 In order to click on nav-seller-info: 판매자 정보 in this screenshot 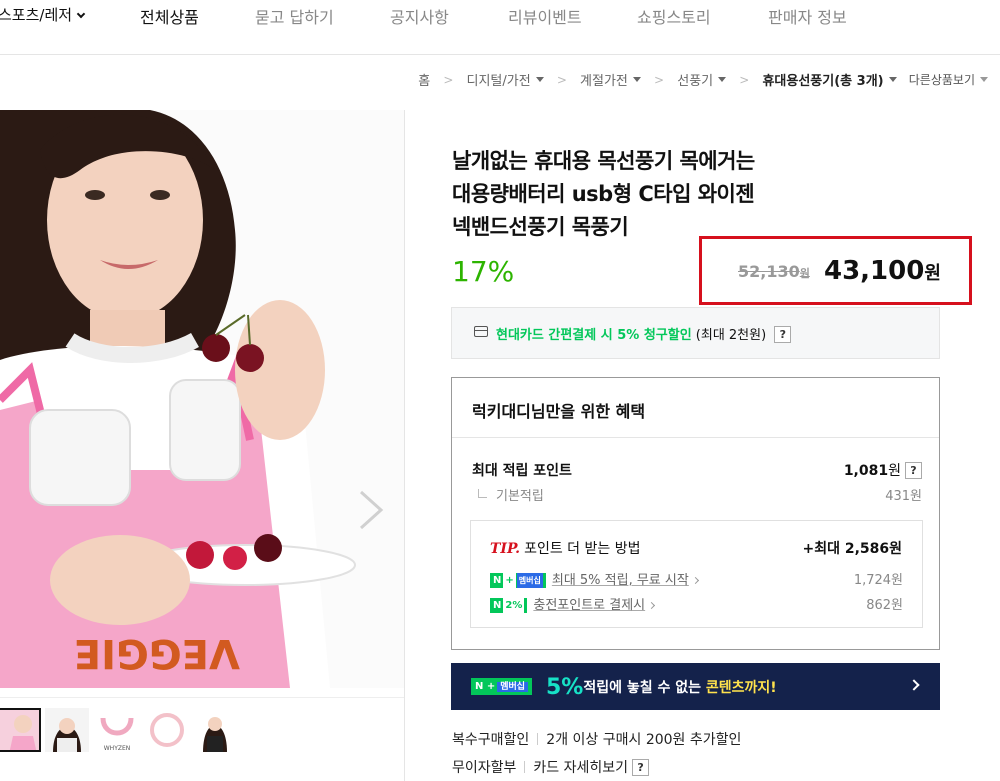, I will do `click(807, 16)`.